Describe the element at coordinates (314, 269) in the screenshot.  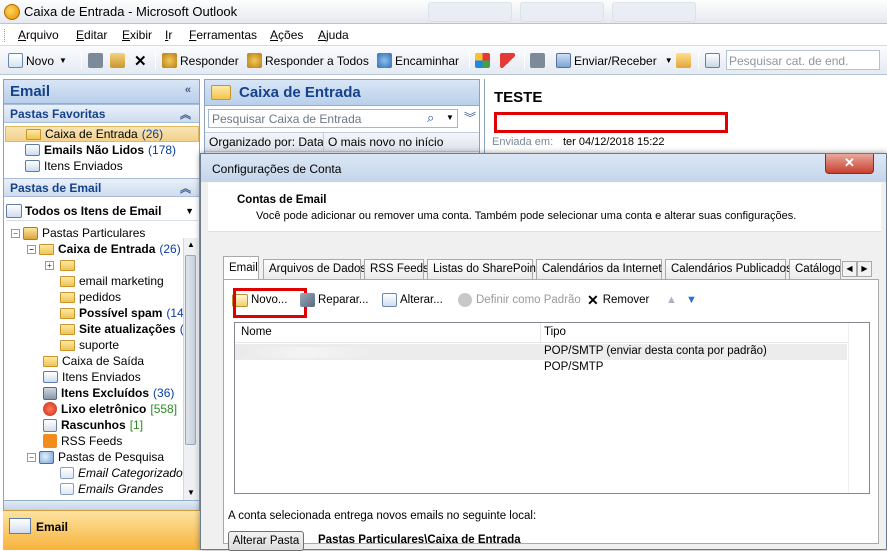
I see `tab-data-files: Arquivos de Dados` at that location.